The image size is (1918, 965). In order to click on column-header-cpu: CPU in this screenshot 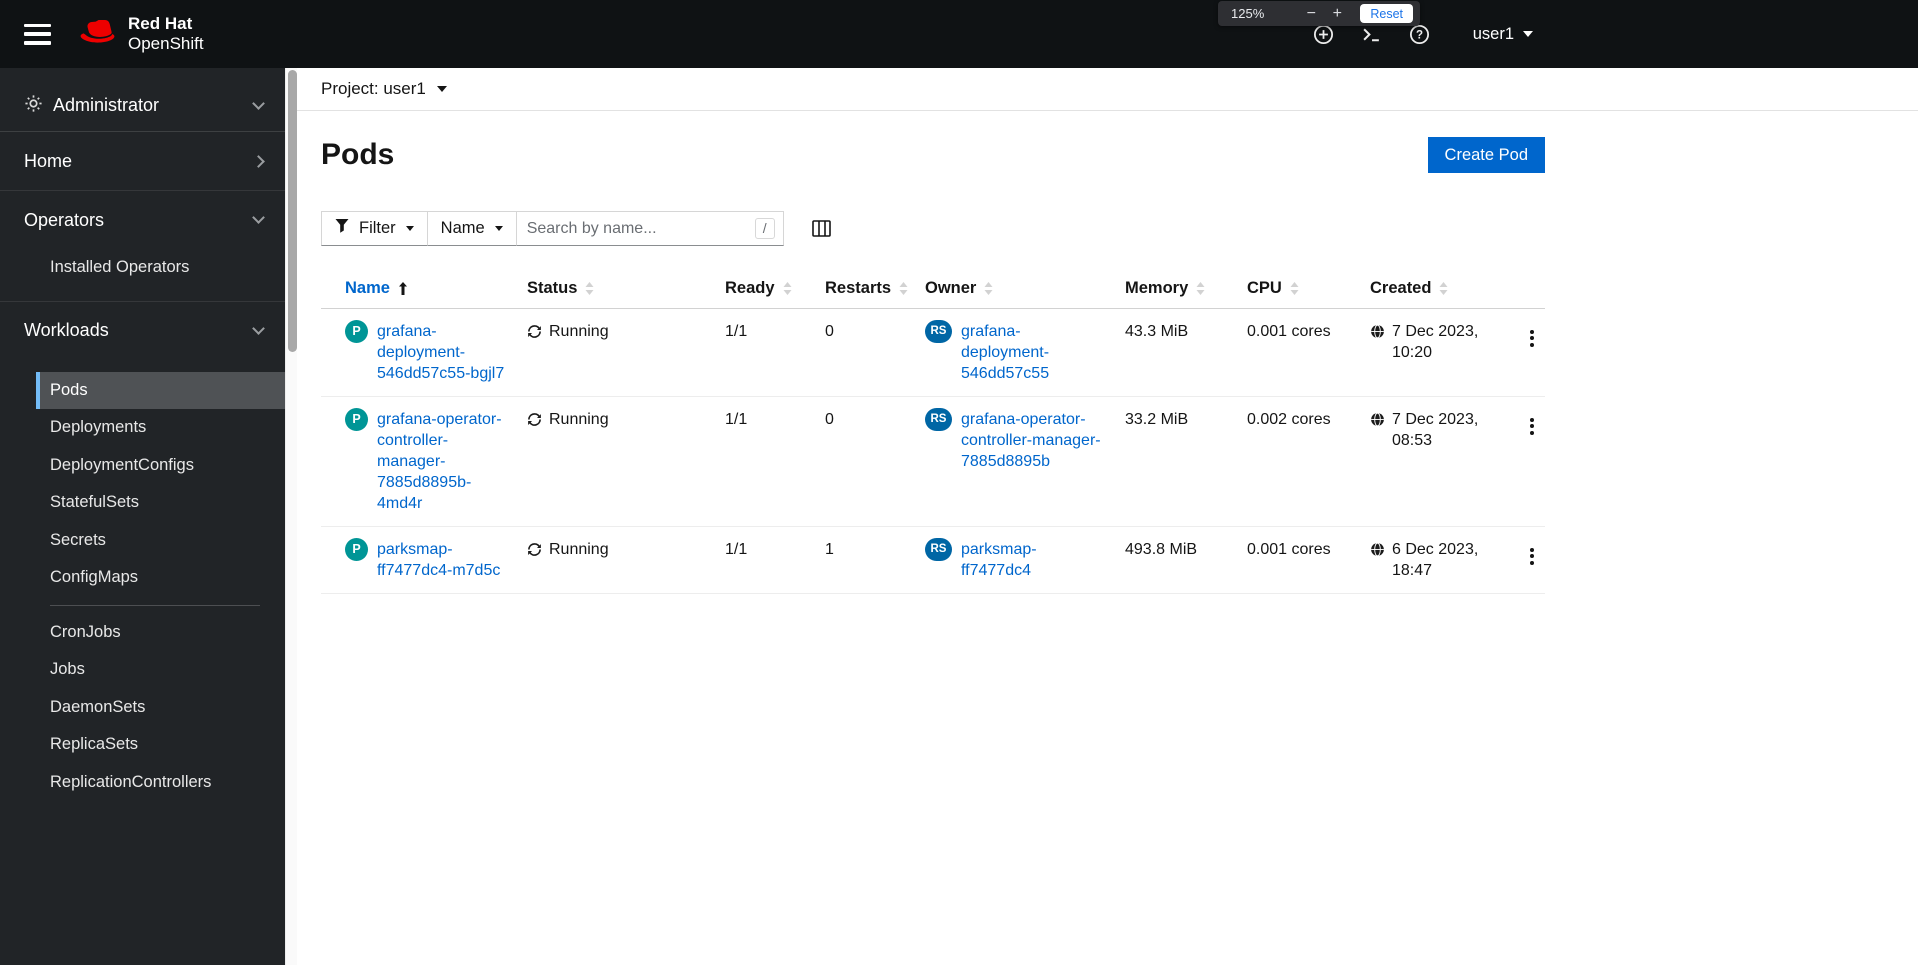, I will do `click(1292, 290)`.